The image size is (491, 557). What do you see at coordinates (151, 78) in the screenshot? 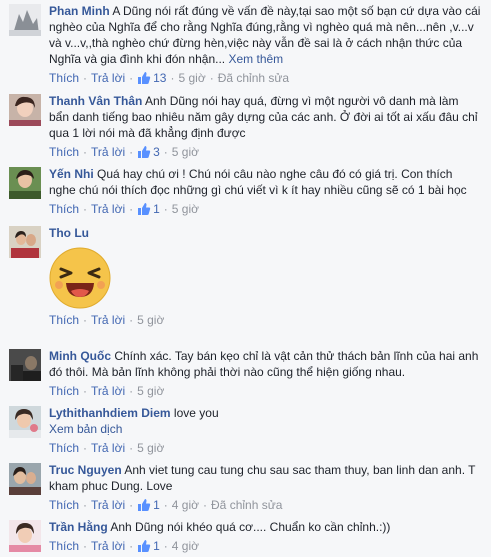
I see `like-count: 13` at bounding box center [151, 78].